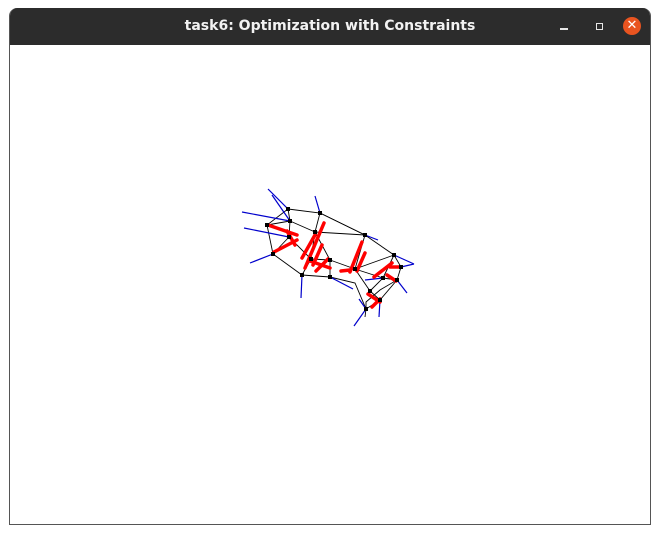 This screenshot has height=535, width=660. I want to click on close-icon: ✕, so click(632, 25).